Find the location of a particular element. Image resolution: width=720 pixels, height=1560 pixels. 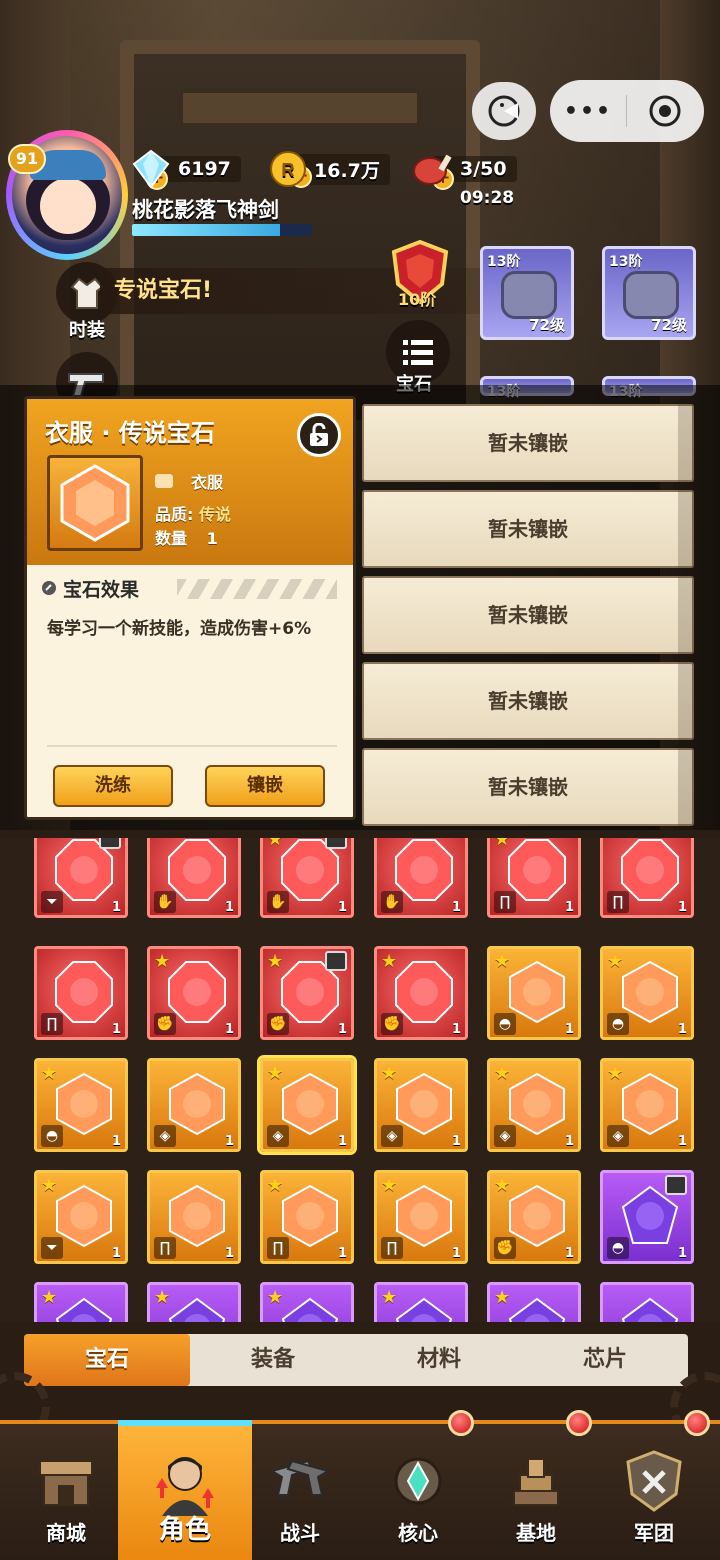

gem-tile: ◓ 1 is located at coordinates (647, 1217).